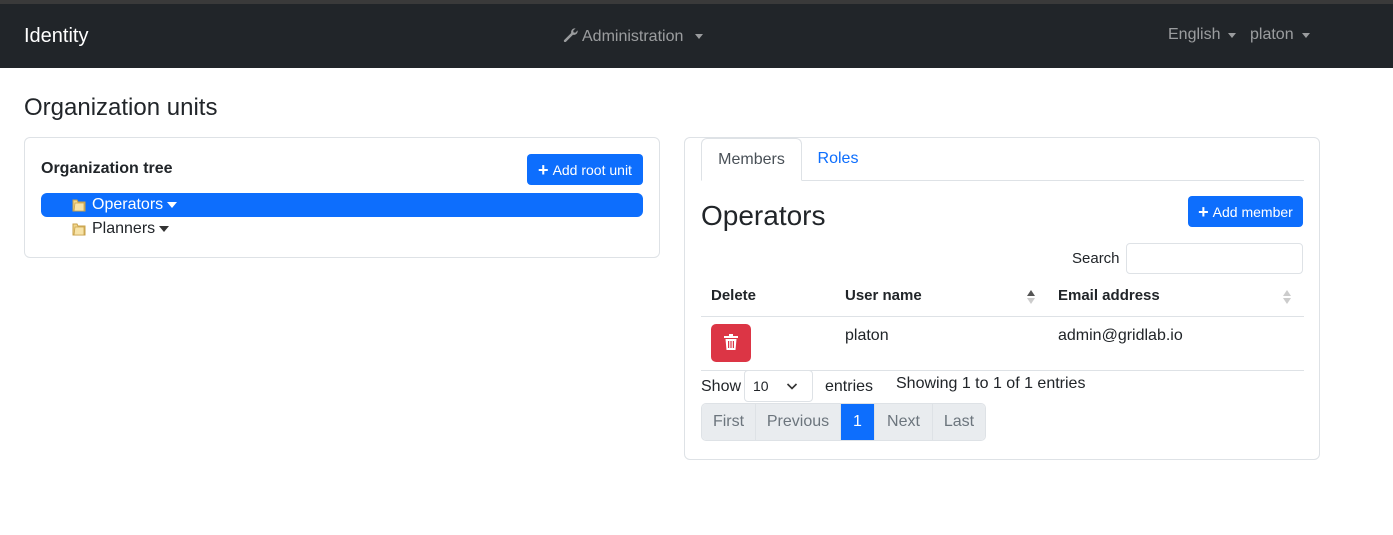 The height and width of the screenshot is (535, 1393). Describe the element at coordinates (721, 386) in the screenshot. I see `show-label: Show` at that location.